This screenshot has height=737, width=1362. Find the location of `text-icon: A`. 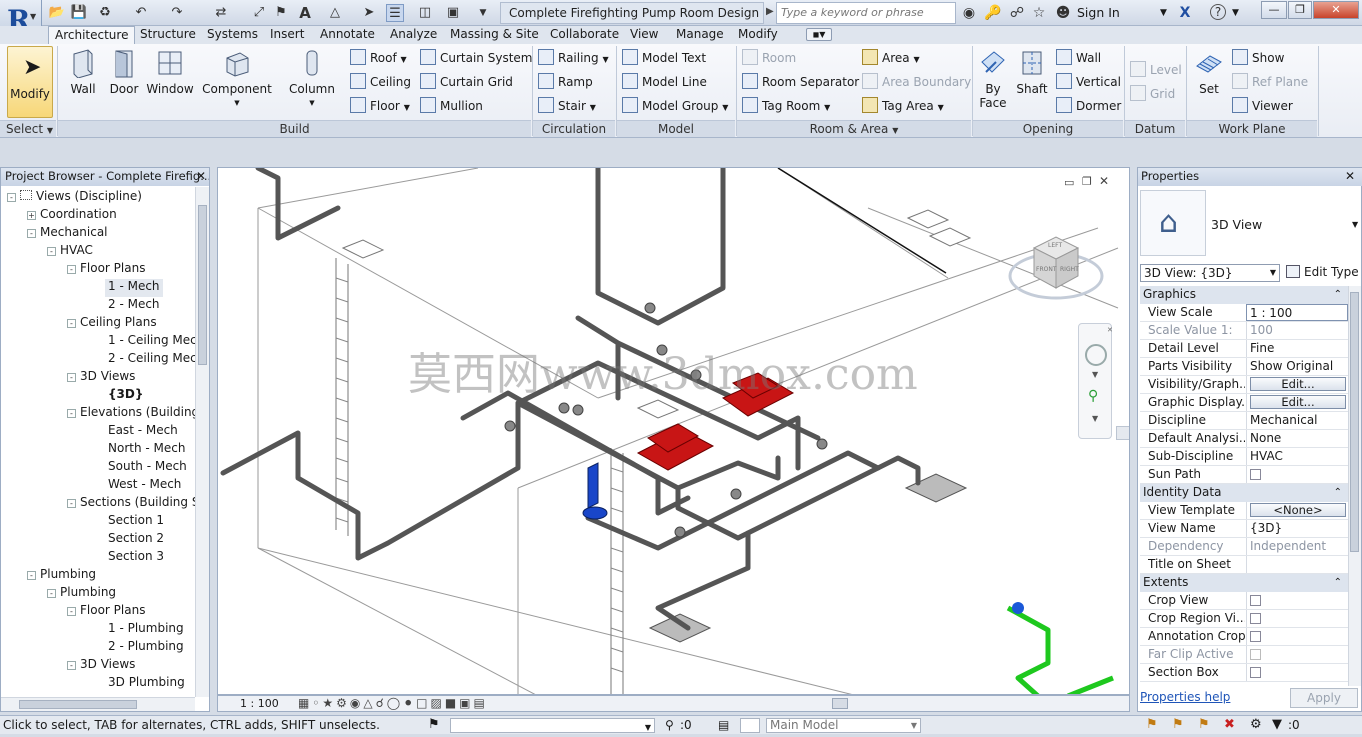

text-icon: A is located at coordinates (305, 13).